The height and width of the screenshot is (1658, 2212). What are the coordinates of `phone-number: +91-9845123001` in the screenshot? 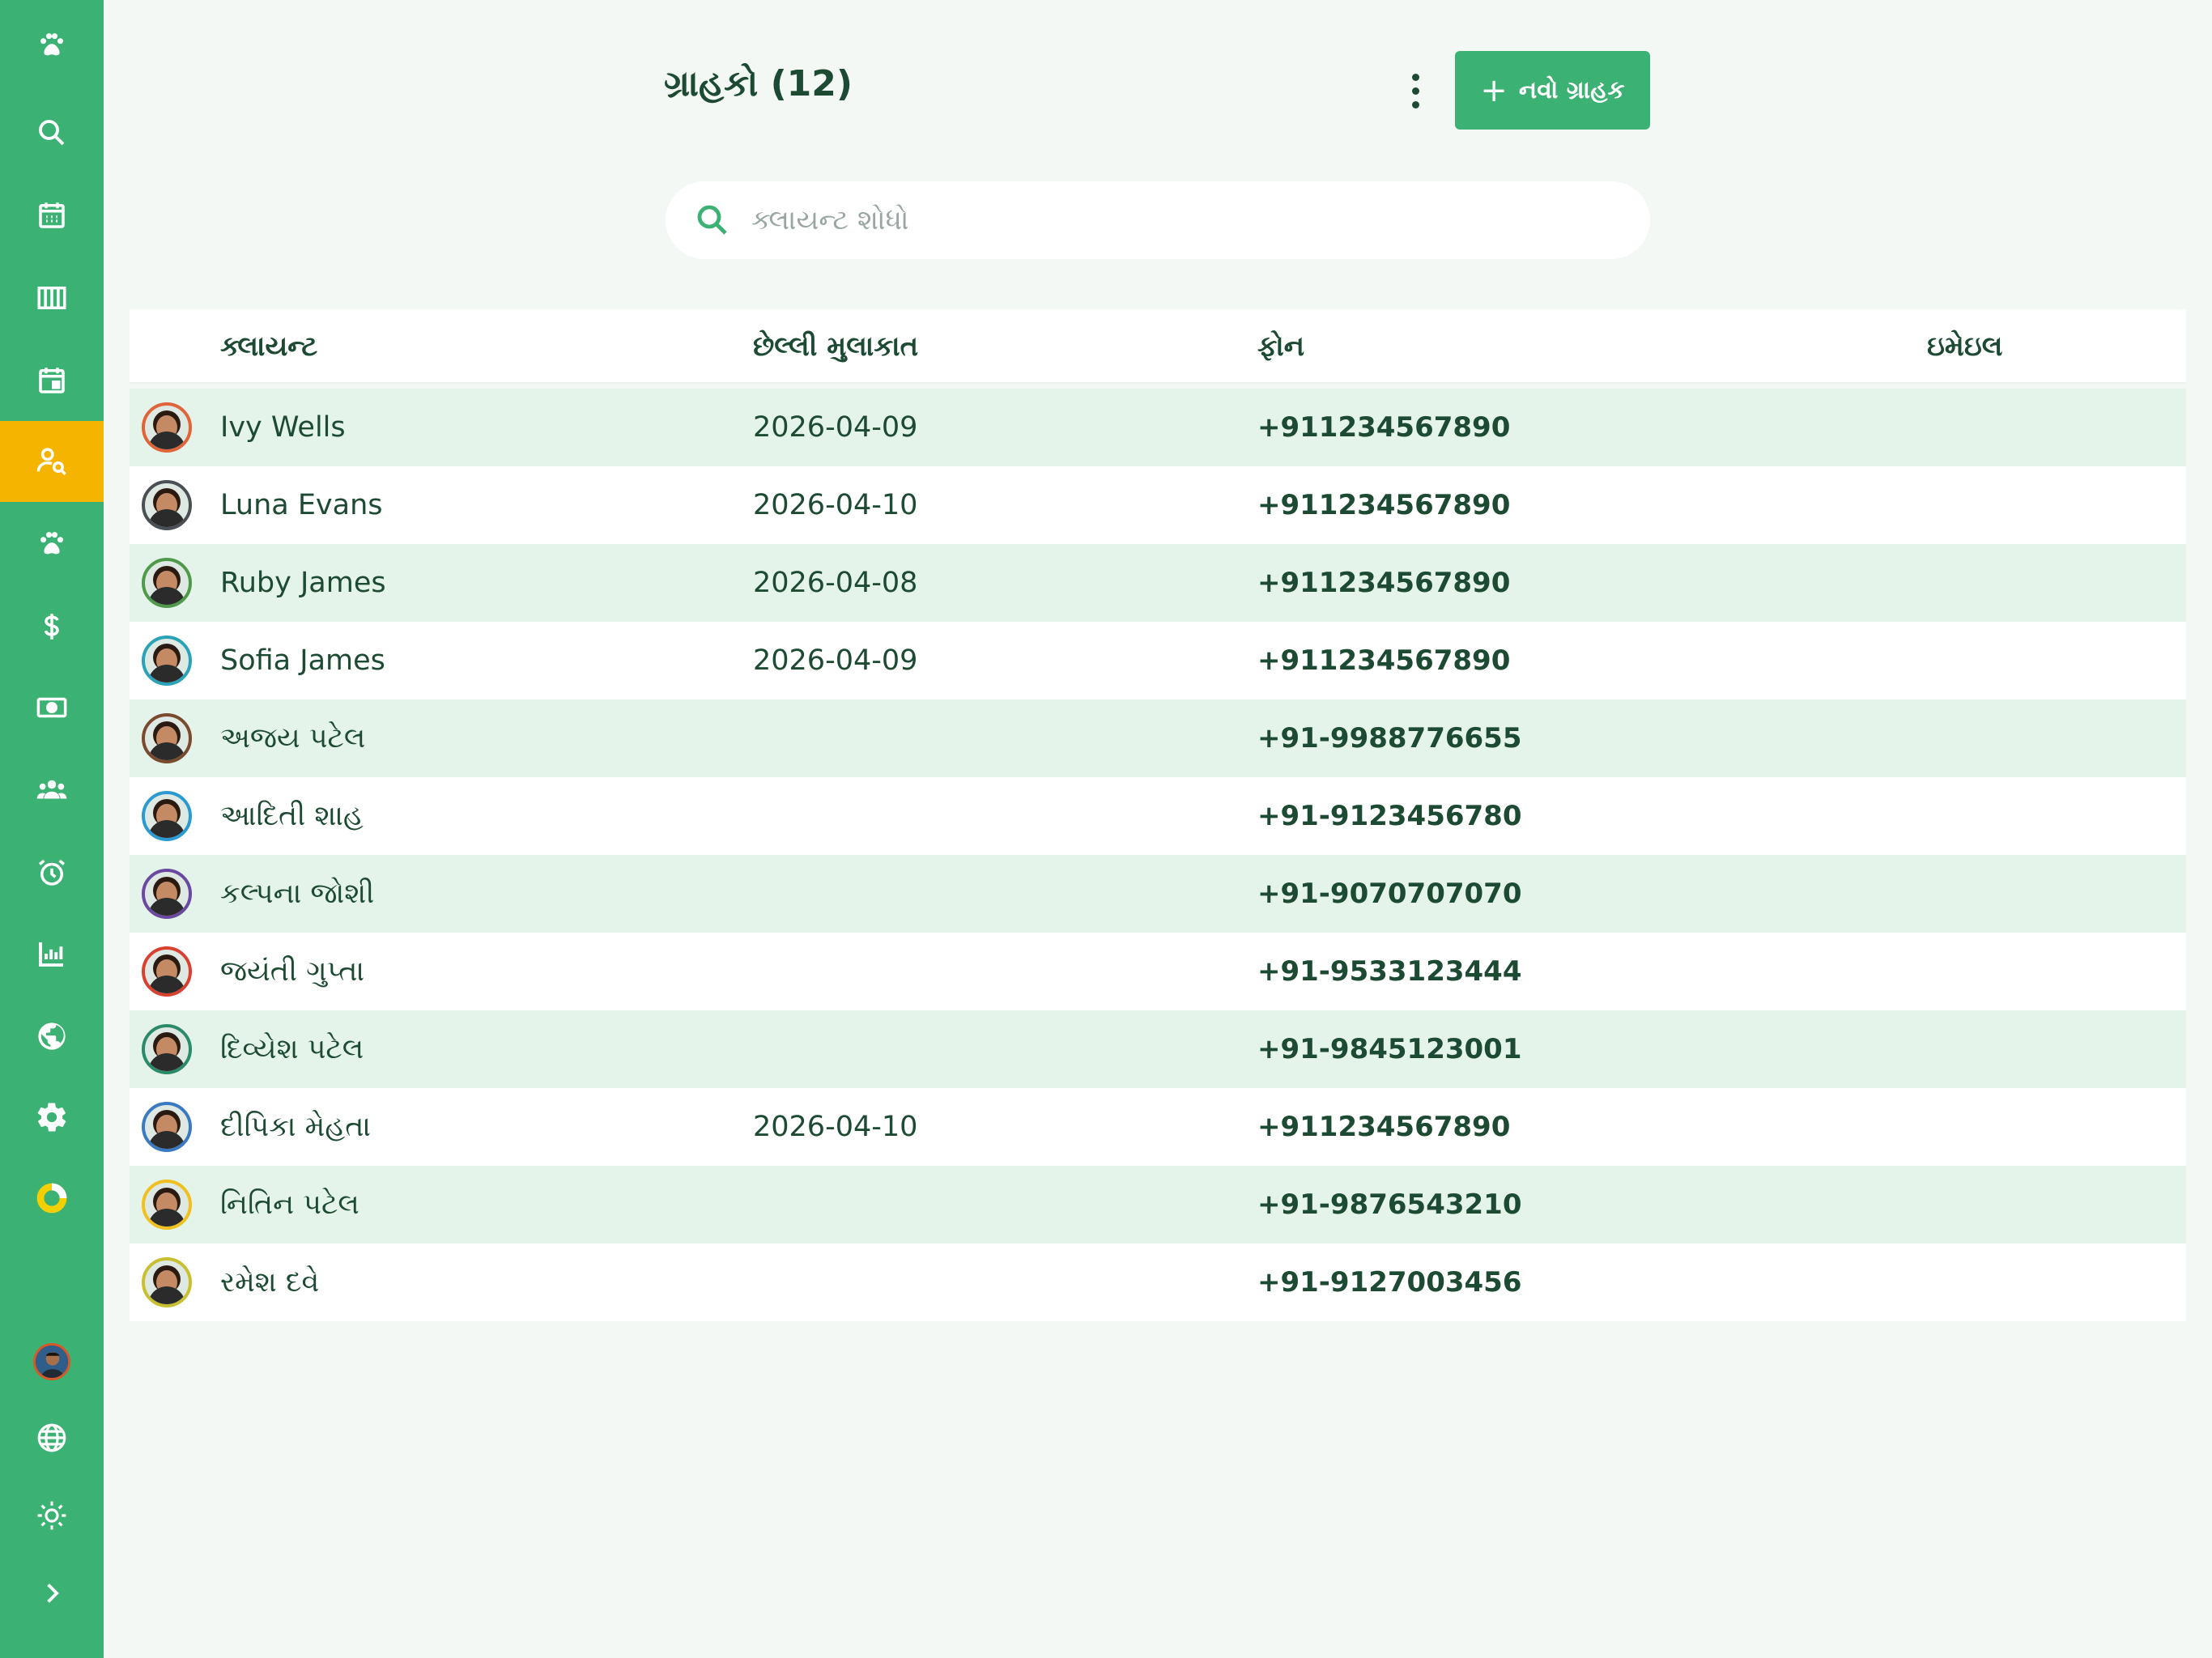 It's located at (1389, 1049).